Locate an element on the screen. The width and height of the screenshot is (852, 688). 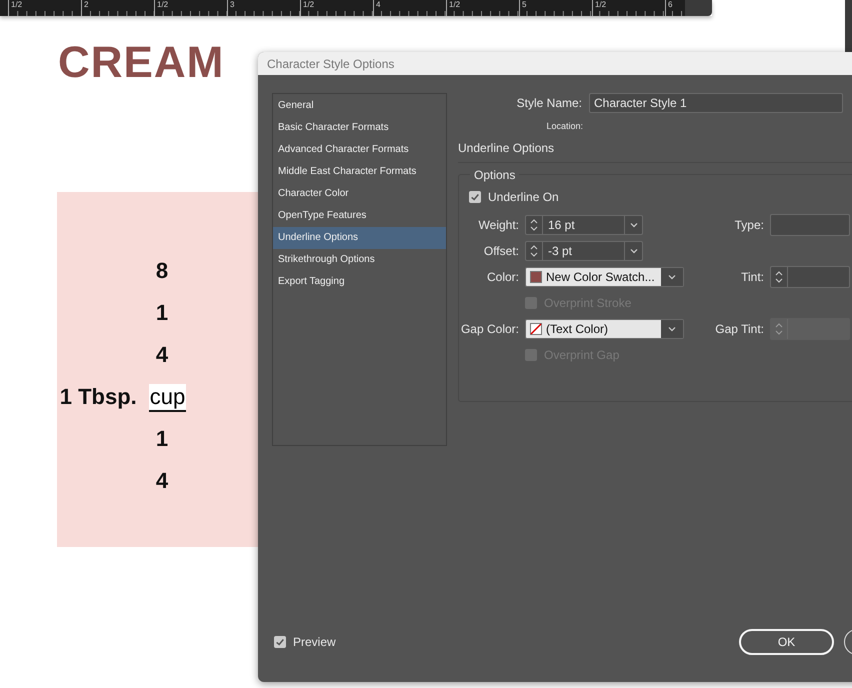
category-item: Basic Character Formats is located at coordinates (359, 128).